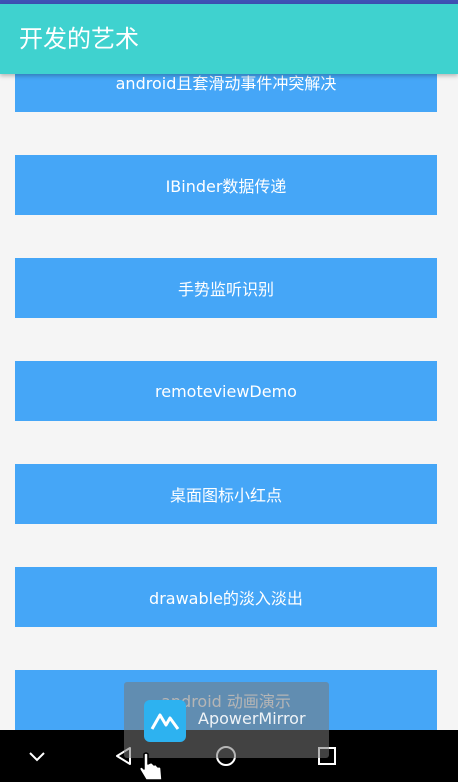 The height and width of the screenshot is (782, 458). I want to click on list-button: remoteviewDemo, so click(226, 391).